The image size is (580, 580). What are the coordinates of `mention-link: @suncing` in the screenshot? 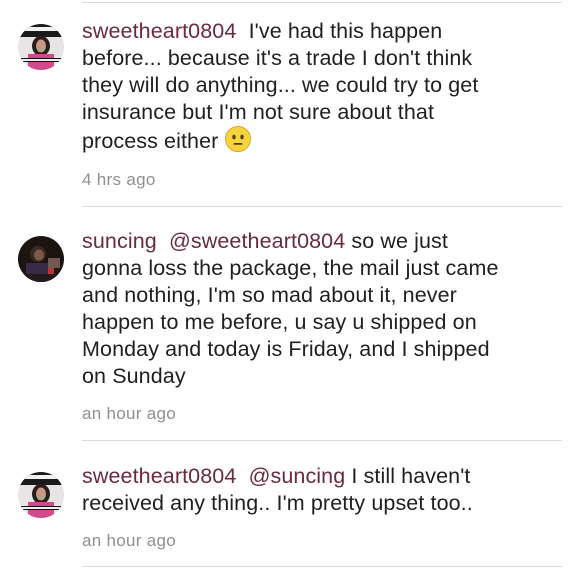 It's located at (297, 476).